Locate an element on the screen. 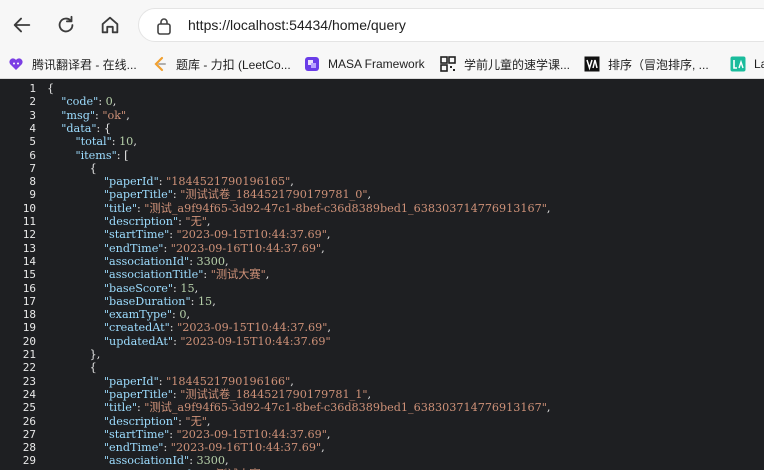 This screenshot has height=470, width=764. json-number: 10 is located at coordinates (126, 142).